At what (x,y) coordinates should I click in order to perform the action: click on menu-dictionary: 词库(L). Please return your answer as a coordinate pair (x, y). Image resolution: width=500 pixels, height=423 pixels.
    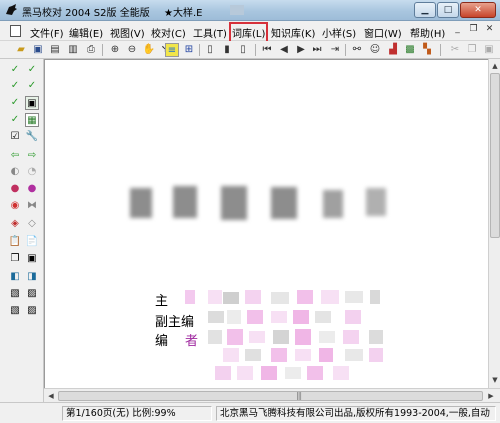
    Looking at the image, I should click on (248, 32).